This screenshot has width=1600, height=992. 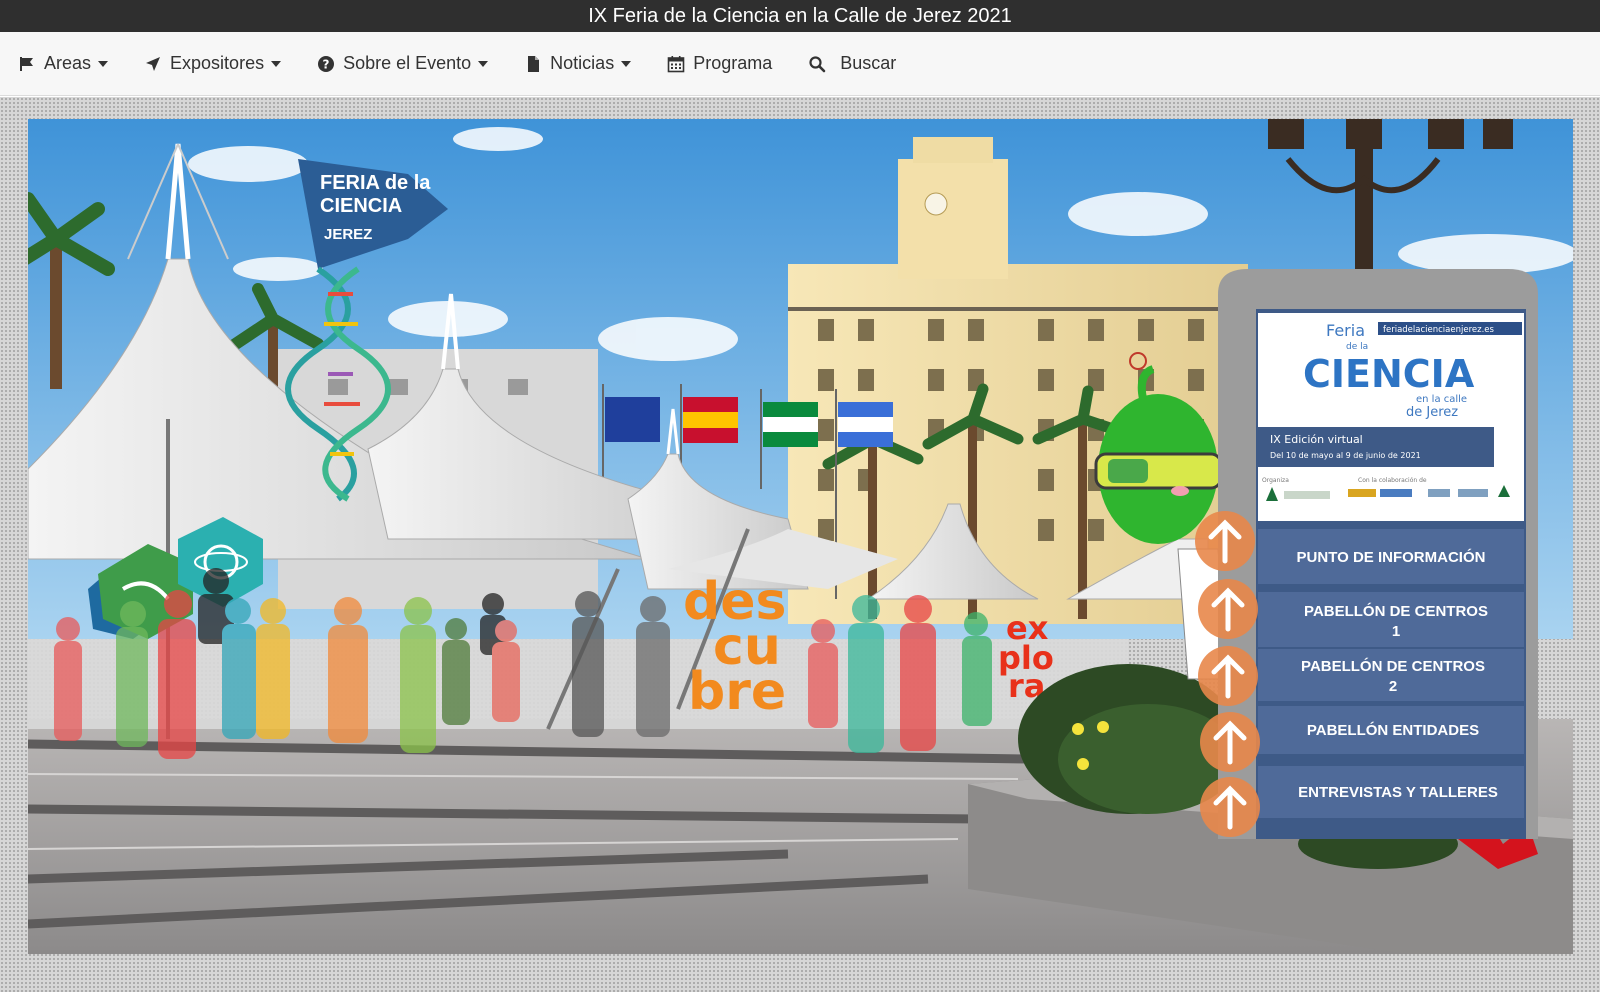 What do you see at coordinates (375, 183) in the screenshot?
I see `sign-line1: FERIA de la` at bounding box center [375, 183].